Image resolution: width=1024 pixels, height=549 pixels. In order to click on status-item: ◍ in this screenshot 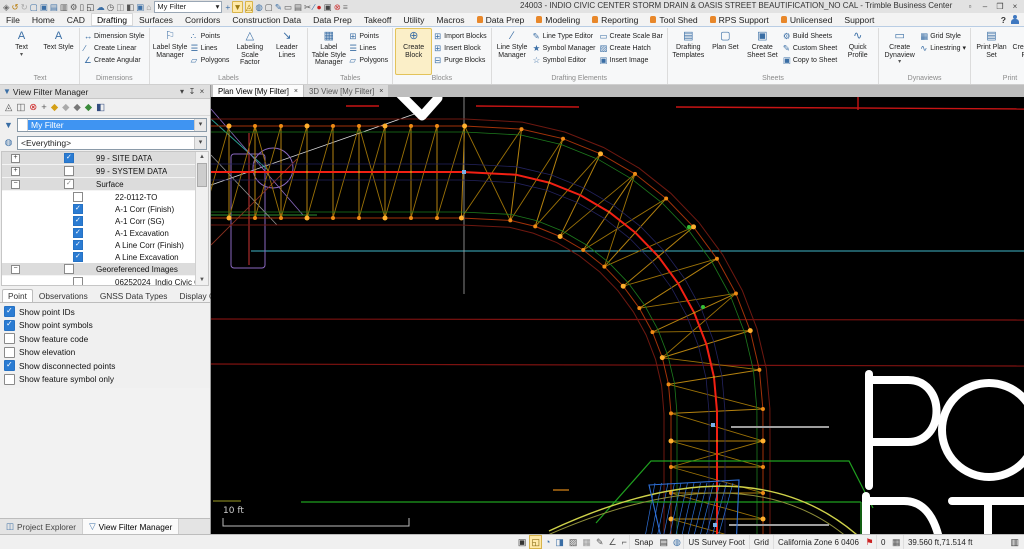, I will do `click(677, 542)`.